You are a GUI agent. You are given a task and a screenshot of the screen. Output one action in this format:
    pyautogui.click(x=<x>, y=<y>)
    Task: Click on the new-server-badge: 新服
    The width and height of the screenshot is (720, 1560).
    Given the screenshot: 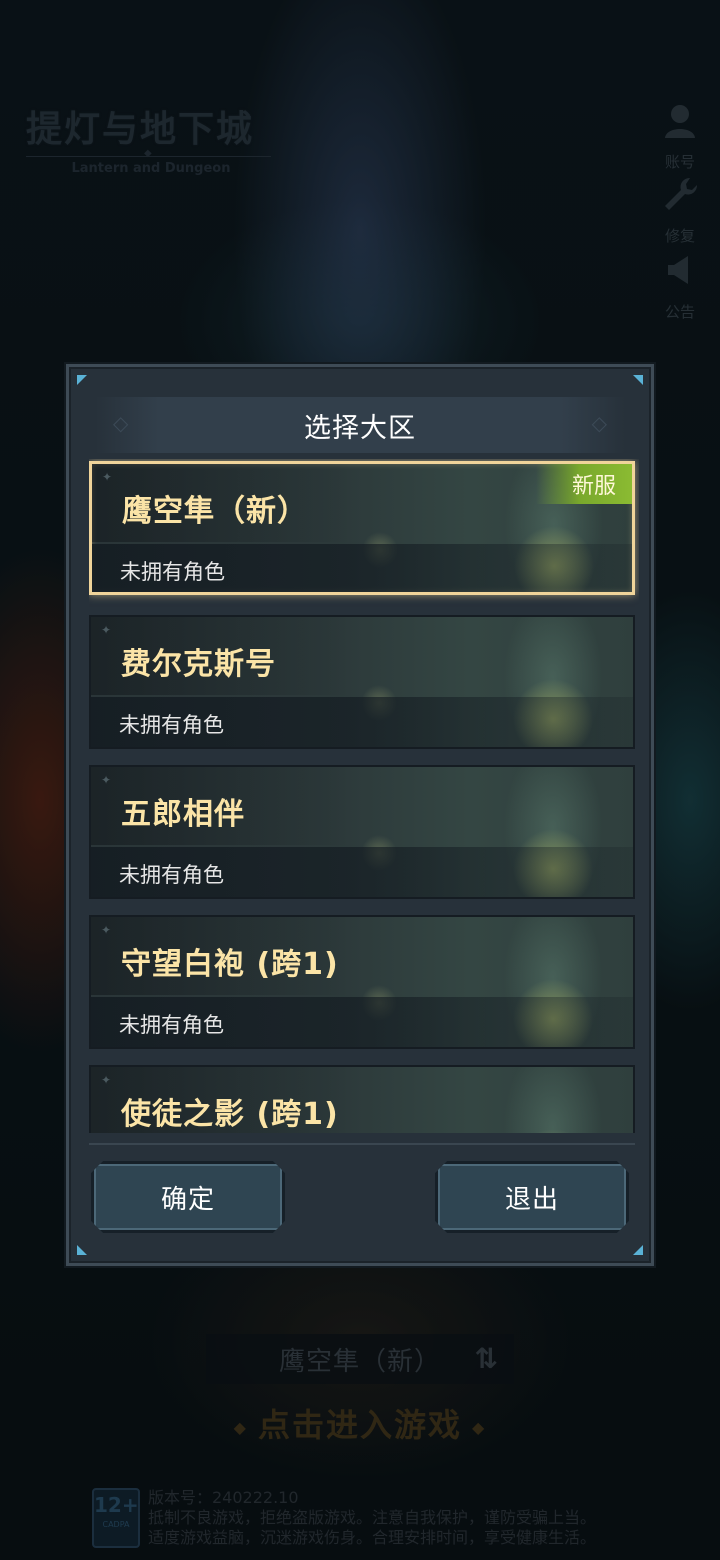 What is the action you would take?
    pyautogui.click(x=584, y=484)
    